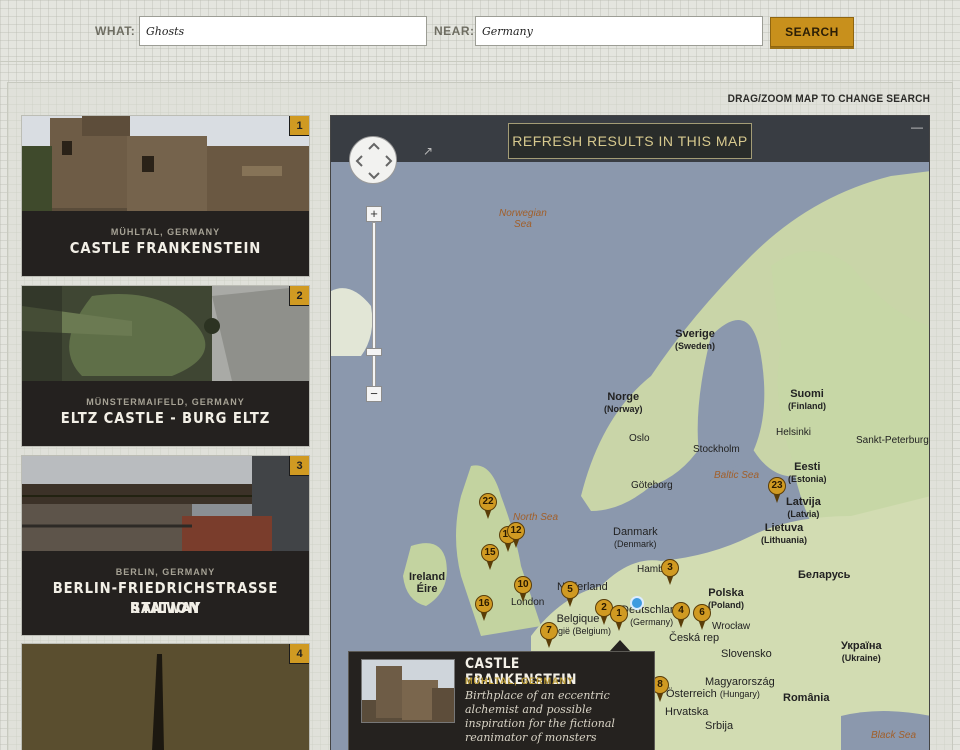 The height and width of the screenshot is (750, 960). What do you see at coordinates (737, 475) in the screenshot?
I see `sea-label: Baltic Sea` at bounding box center [737, 475].